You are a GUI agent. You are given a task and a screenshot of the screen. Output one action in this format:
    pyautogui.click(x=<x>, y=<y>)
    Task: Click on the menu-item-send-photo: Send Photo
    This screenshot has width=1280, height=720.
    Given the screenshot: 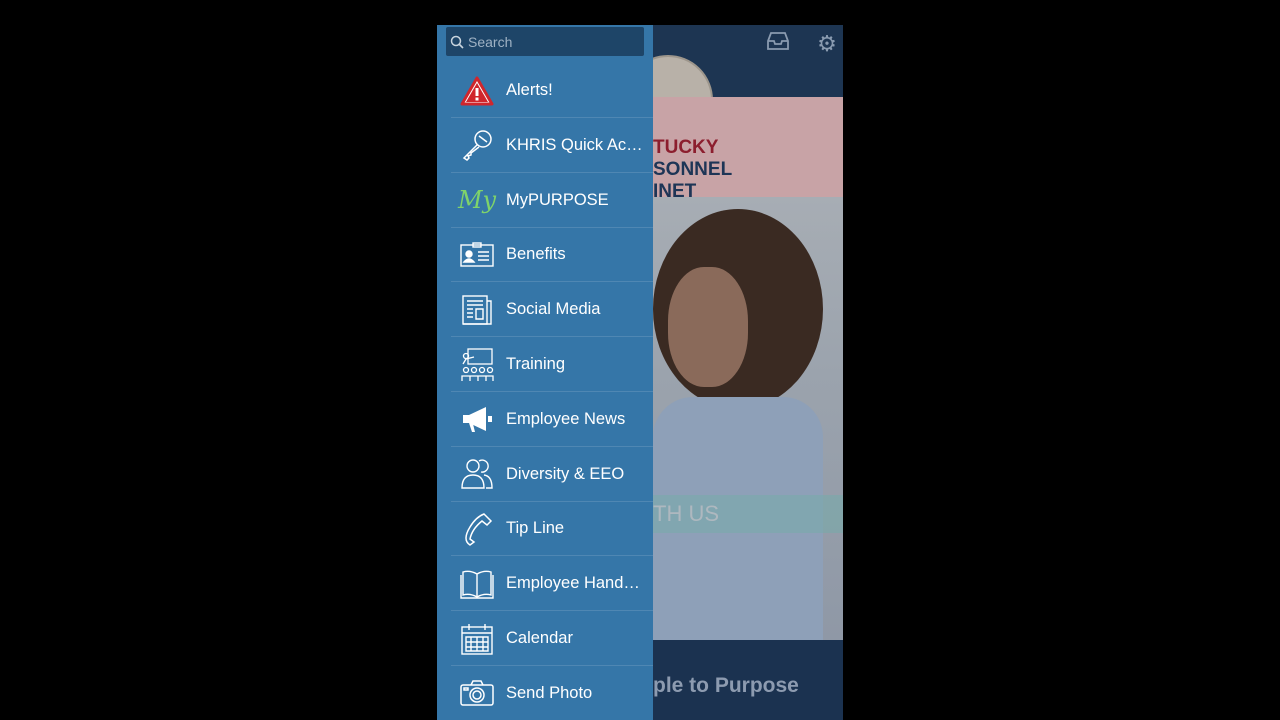 What is the action you would take?
    pyautogui.click(x=545, y=693)
    